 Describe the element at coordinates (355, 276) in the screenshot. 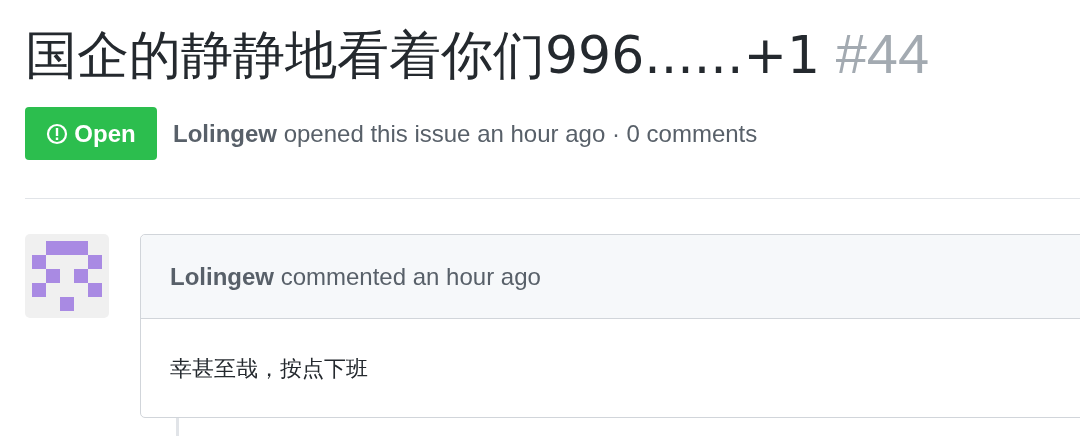

I see `comment-meta: Lolingew commented an hour ago` at that location.